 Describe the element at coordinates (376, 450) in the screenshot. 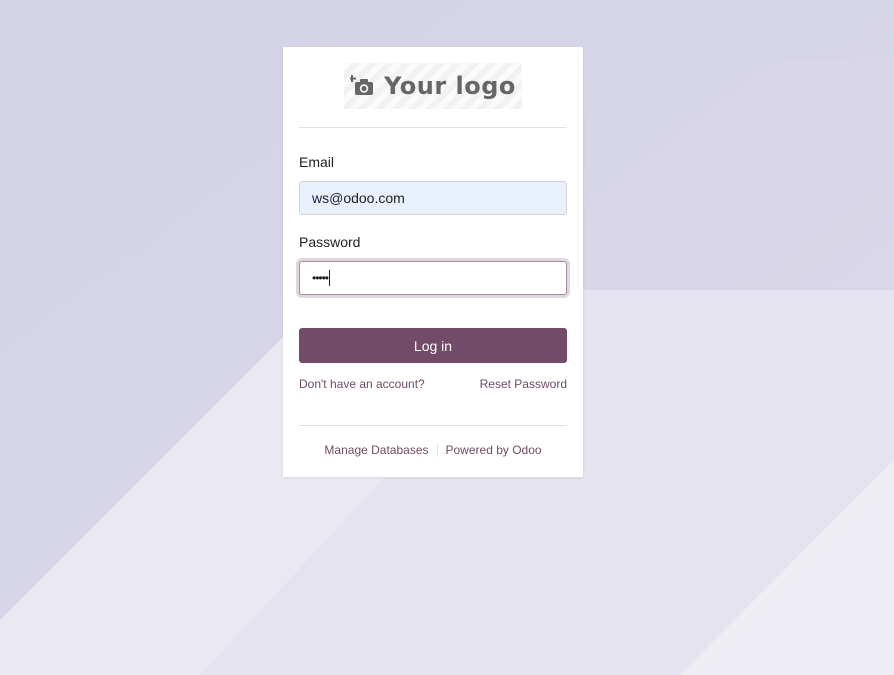

I see `manage-databases-link: Manage Databases` at that location.